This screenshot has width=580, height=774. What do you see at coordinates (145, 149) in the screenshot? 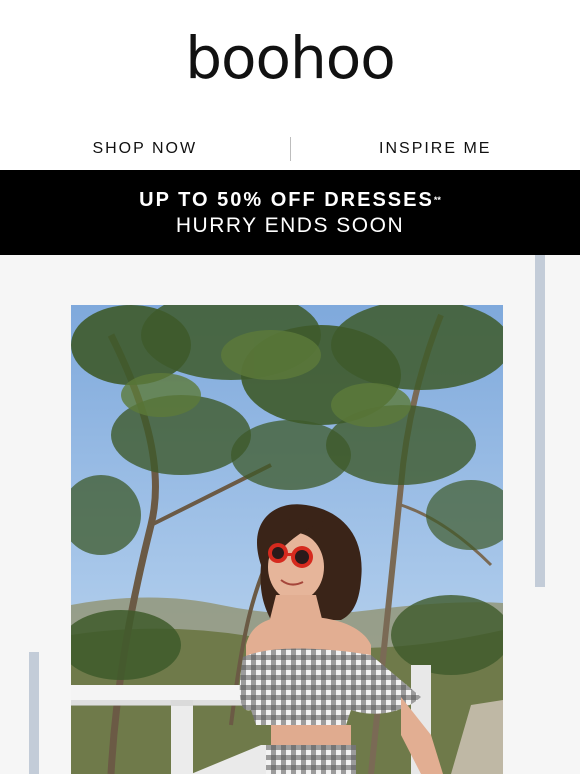
I see `shop-now-link: SHOP NOW` at bounding box center [145, 149].